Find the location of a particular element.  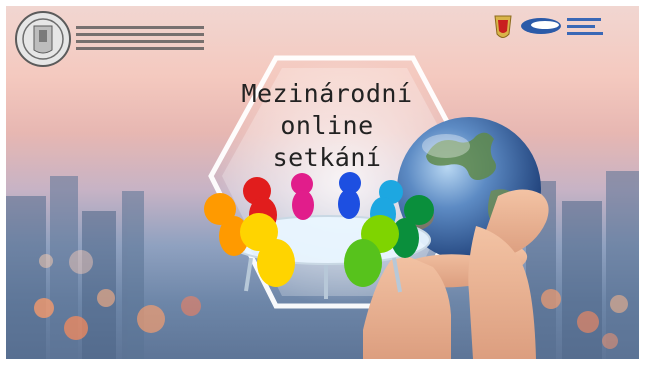

person-blue is located at coordinates (349, 195).